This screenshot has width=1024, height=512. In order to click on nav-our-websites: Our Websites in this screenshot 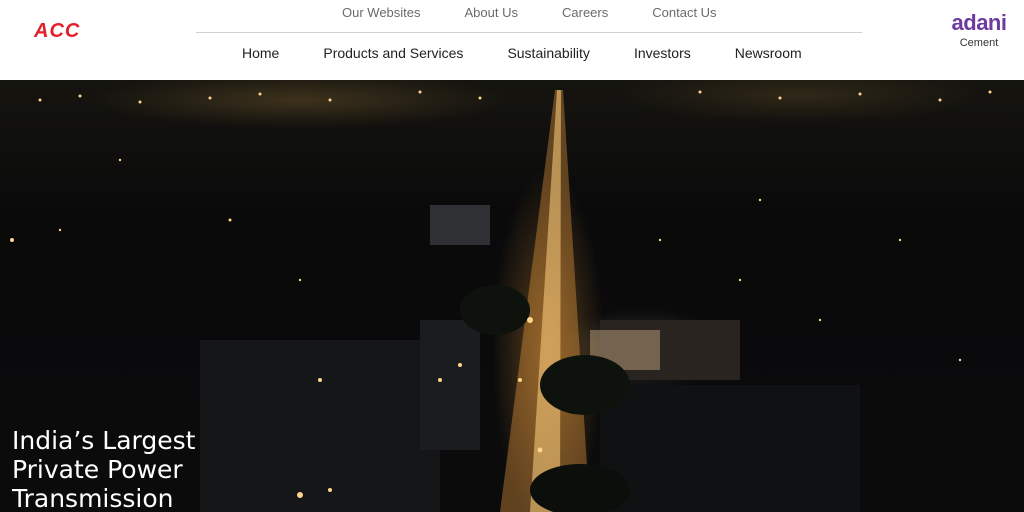, I will do `click(381, 12)`.